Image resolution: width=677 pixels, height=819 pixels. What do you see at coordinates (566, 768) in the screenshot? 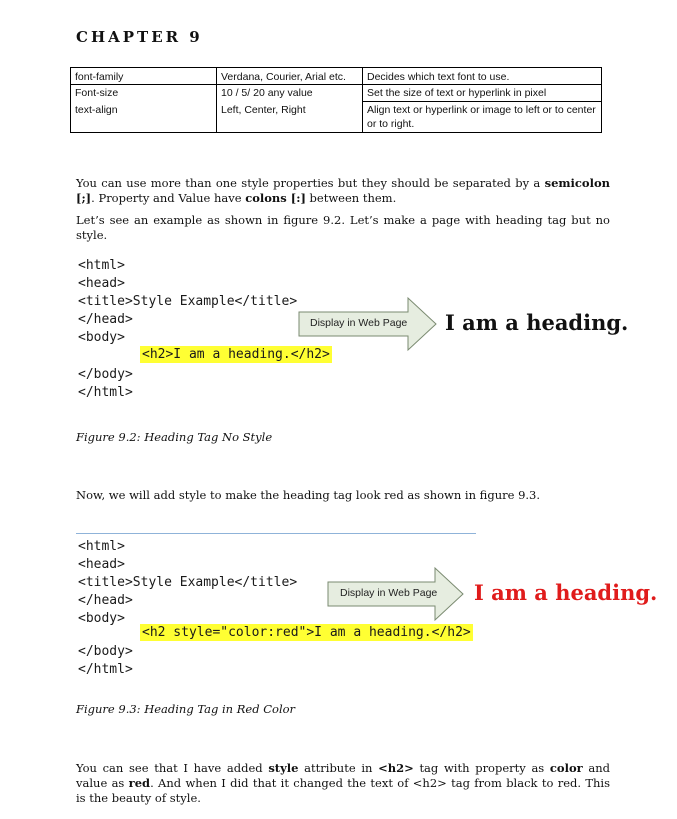
I see `text-bold: color` at bounding box center [566, 768].